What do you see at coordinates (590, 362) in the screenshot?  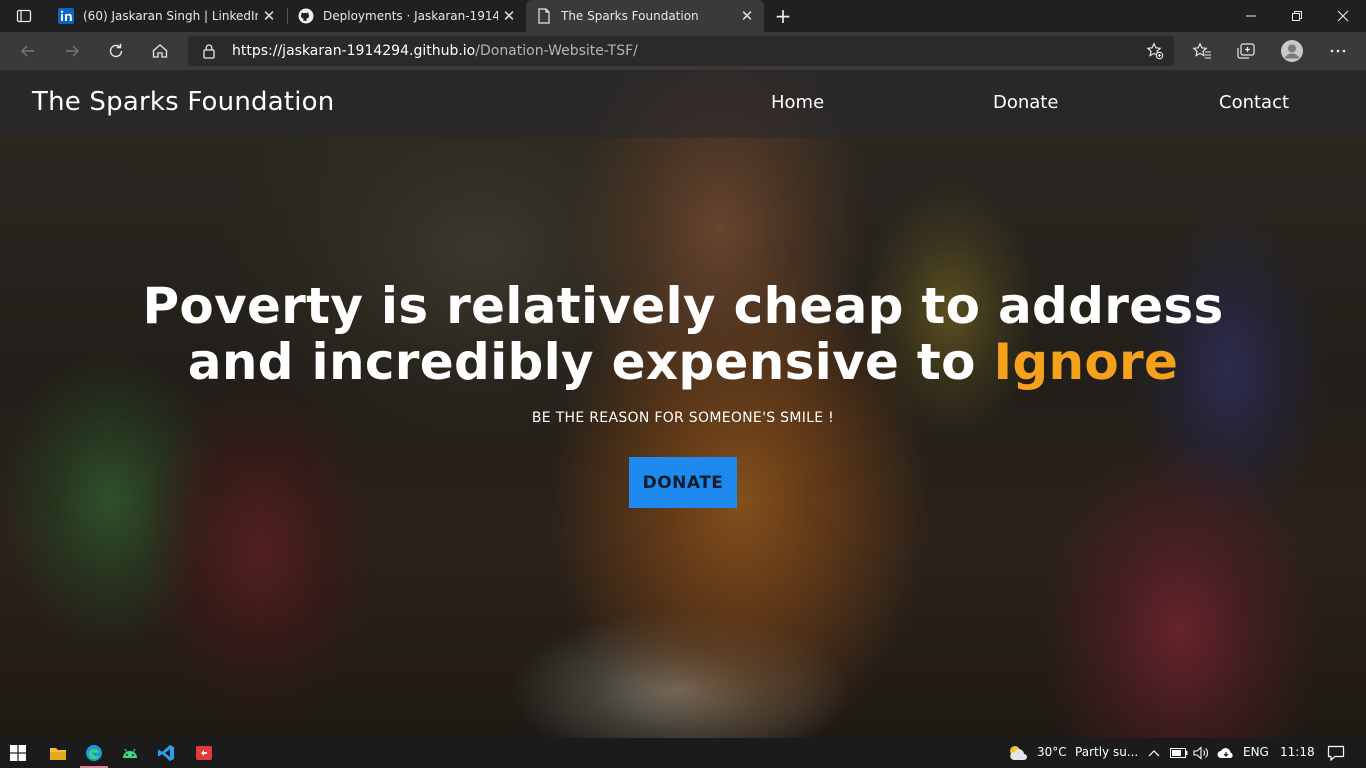 I see `headline-line-2: and incredibly expensive to` at bounding box center [590, 362].